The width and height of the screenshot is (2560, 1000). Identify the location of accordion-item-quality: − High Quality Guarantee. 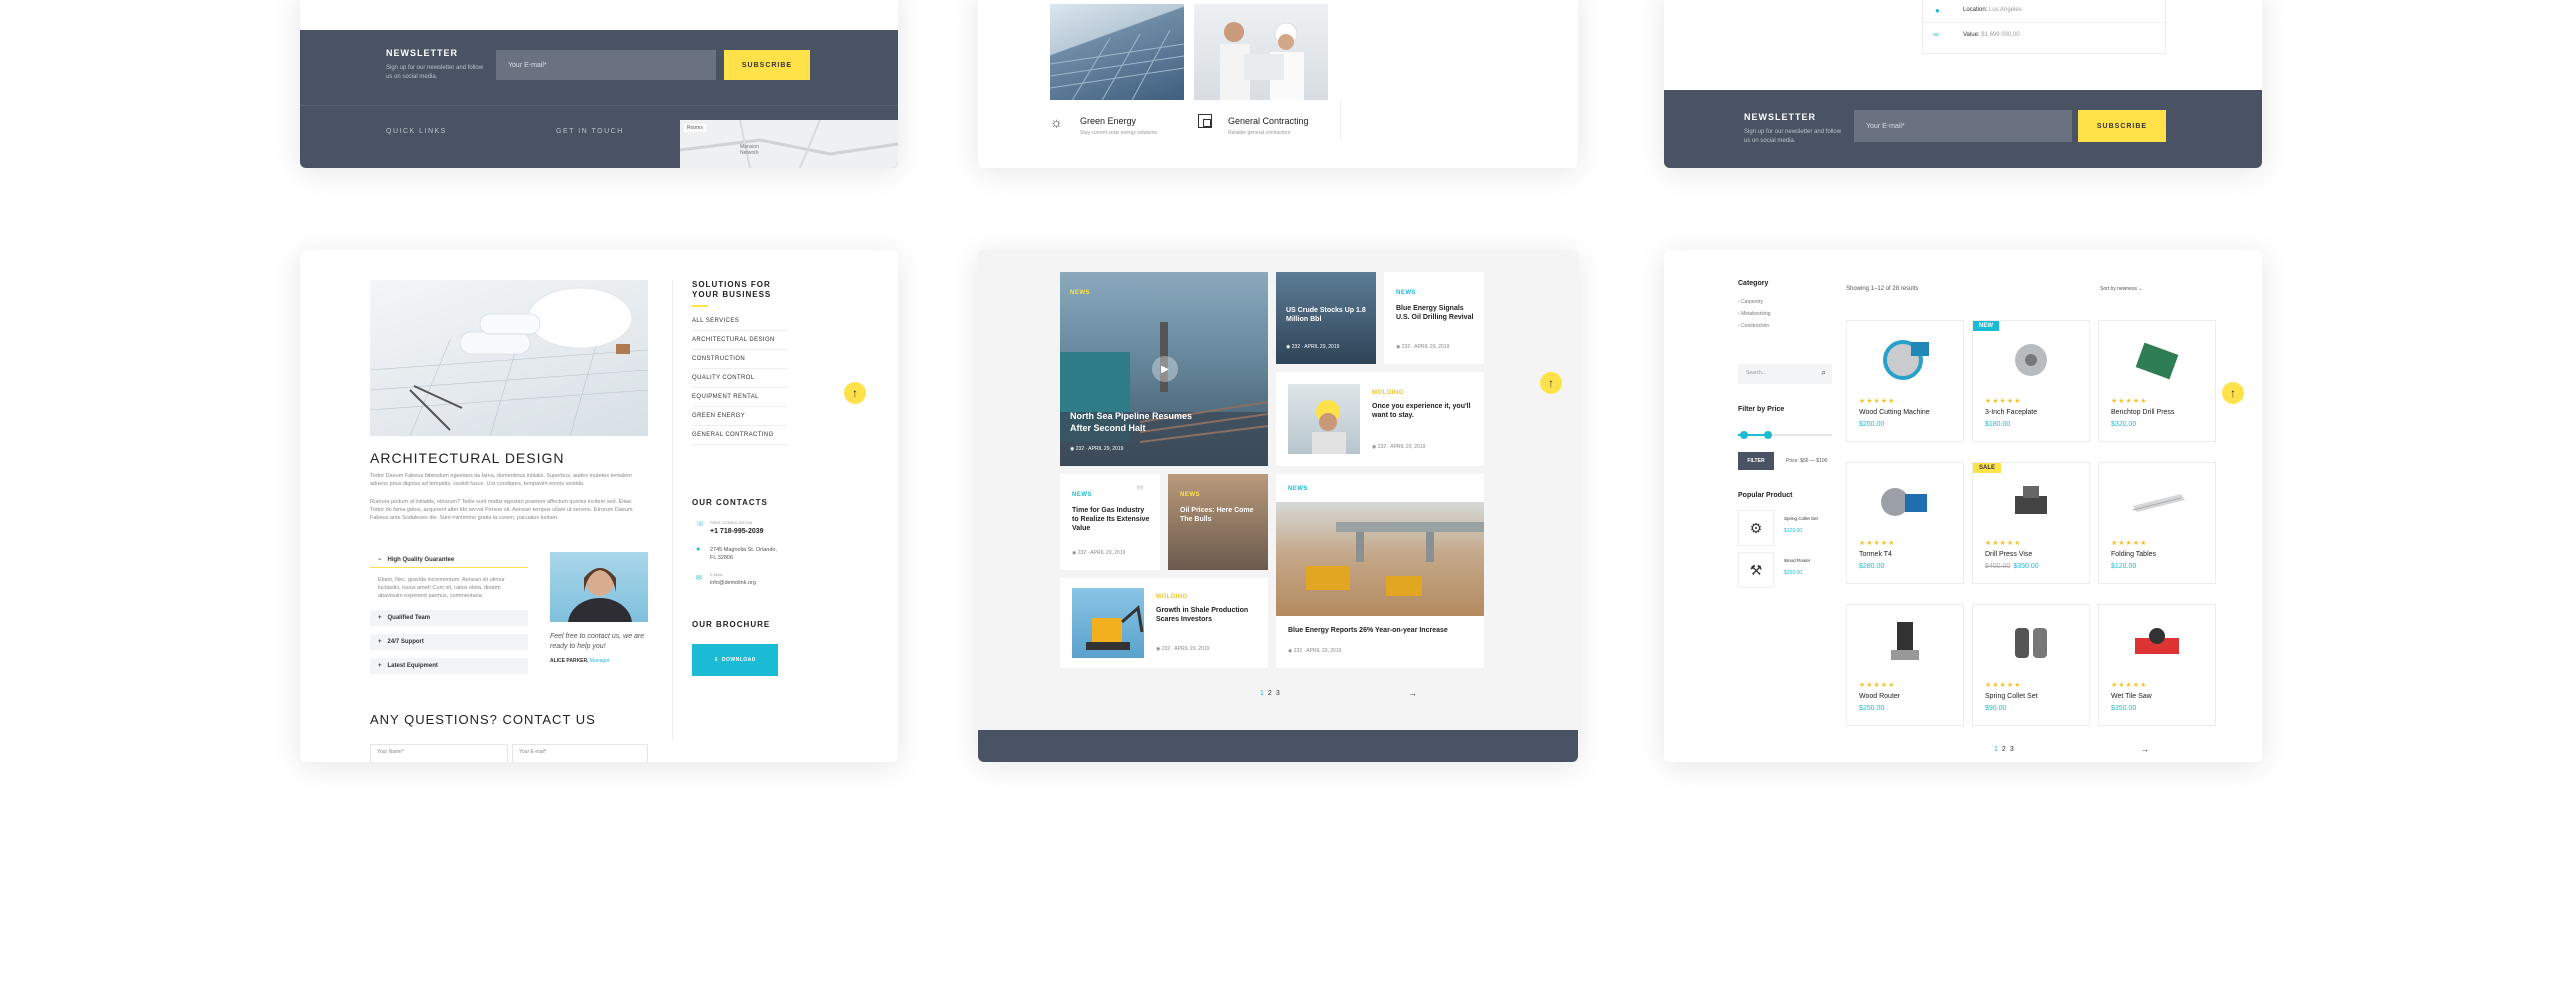
(449, 560).